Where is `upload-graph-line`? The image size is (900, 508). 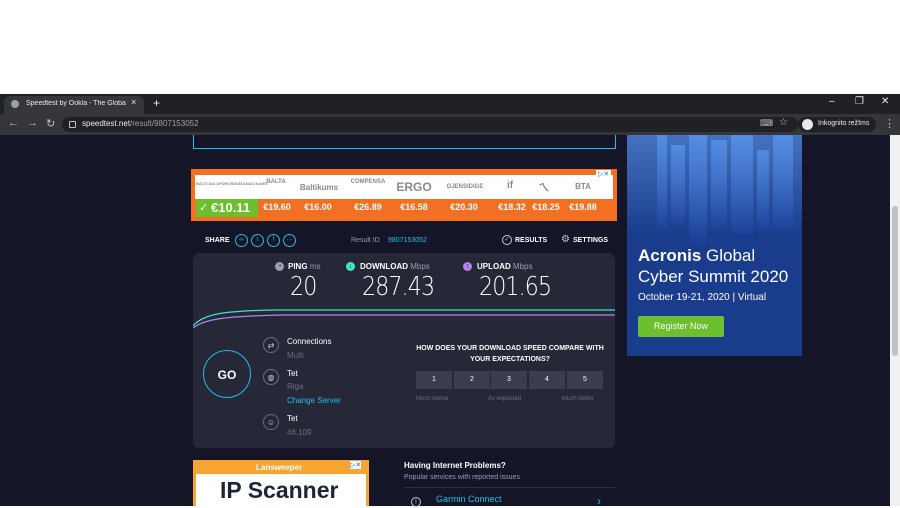 upload-graph-line is located at coordinates (404, 321).